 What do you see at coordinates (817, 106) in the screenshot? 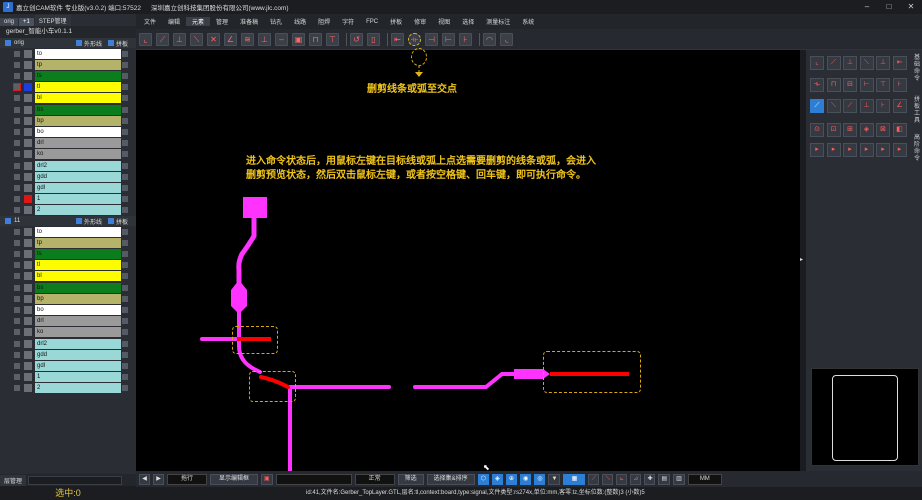
I see `command-2-0-icon: ⟋` at bounding box center [817, 106].